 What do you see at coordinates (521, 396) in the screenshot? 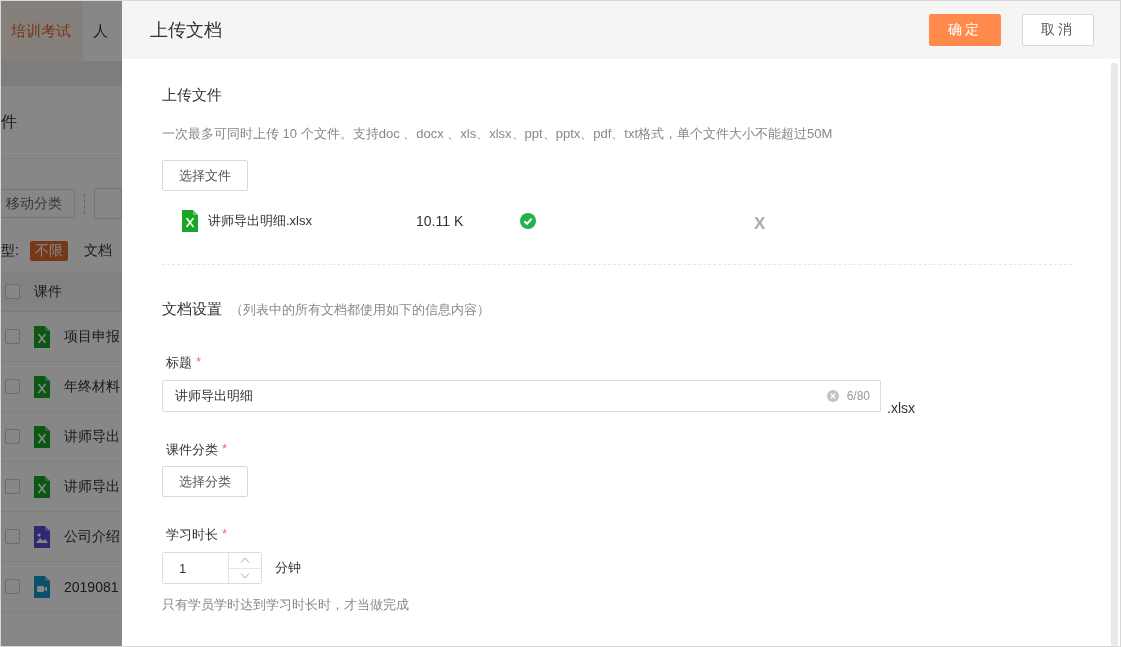
I see `title-input: 讲师导出明细 6/80` at bounding box center [521, 396].